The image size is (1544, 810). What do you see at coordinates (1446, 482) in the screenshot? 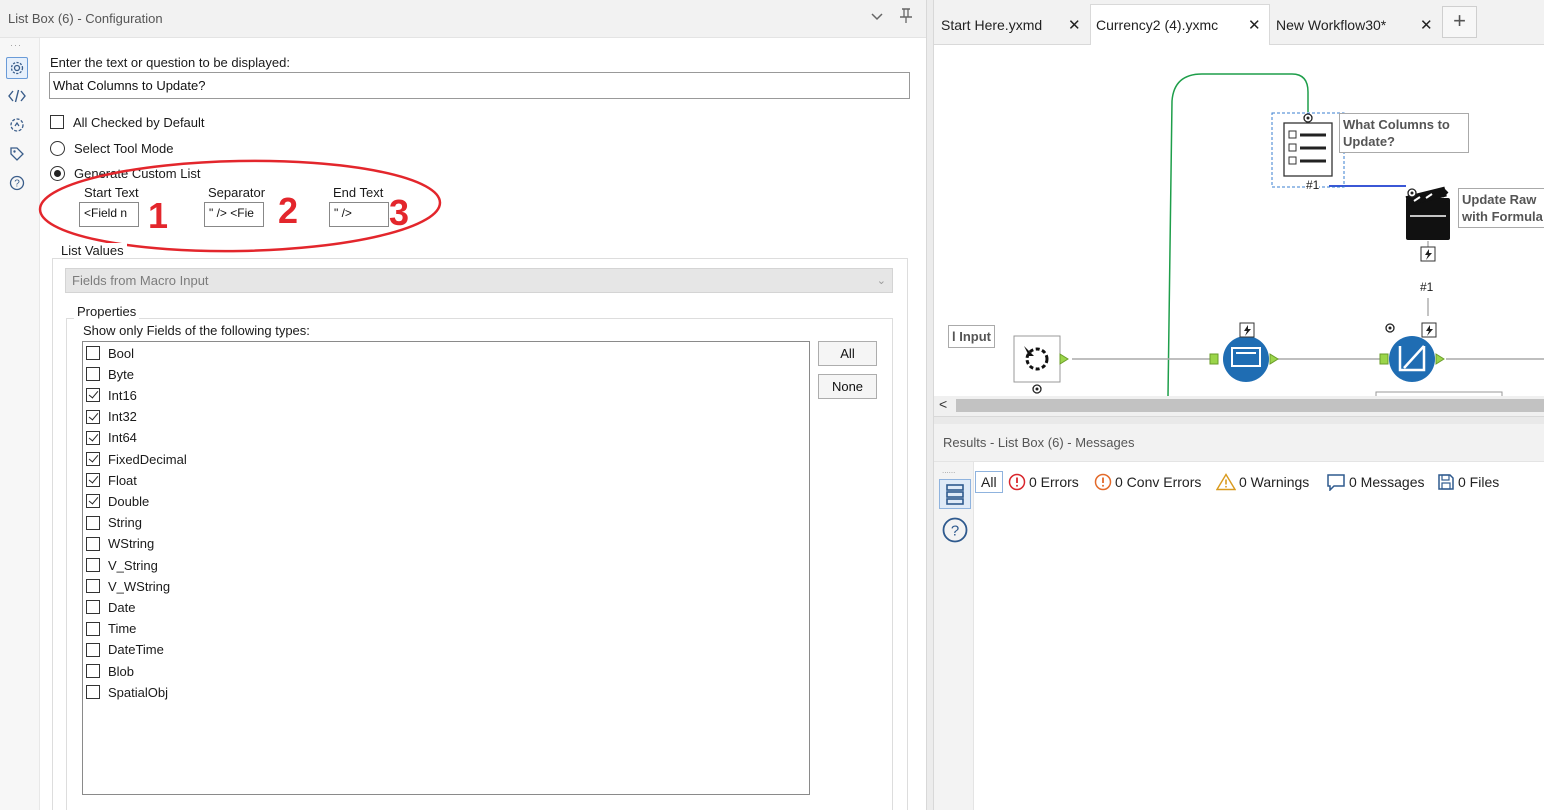
I see `file-icon` at bounding box center [1446, 482].